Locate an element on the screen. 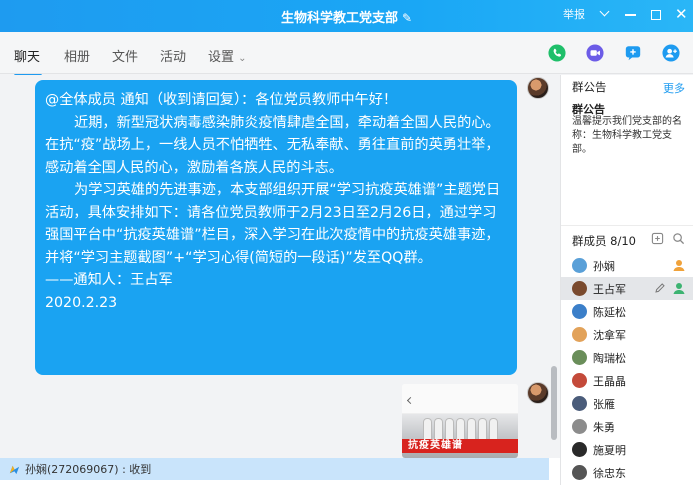 The image size is (693, 485). tab-files: 文件 is located at coordinates (125, 61).